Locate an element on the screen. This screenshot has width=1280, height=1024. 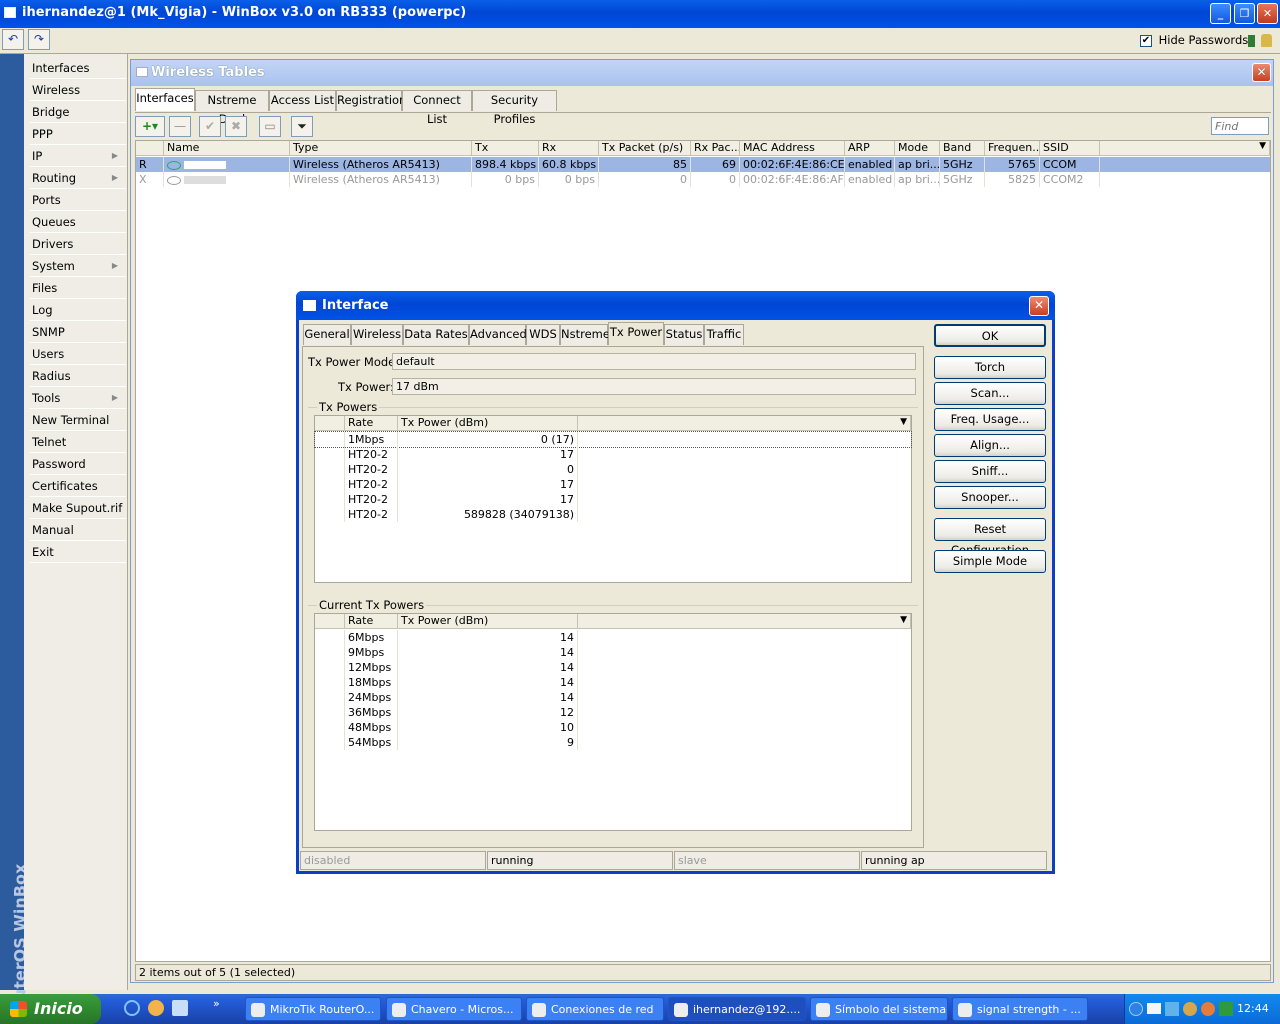
add-icon: +▾ is located at coordinates (150, 126).